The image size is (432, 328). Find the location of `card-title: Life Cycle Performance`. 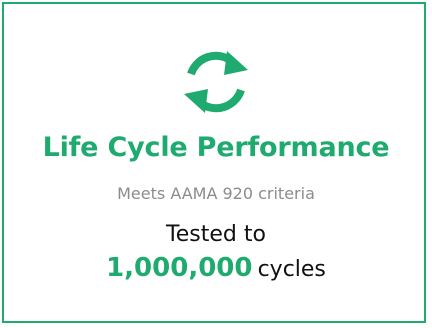

card-title: Life Cycle Performance is located at coordinates (216, 147).